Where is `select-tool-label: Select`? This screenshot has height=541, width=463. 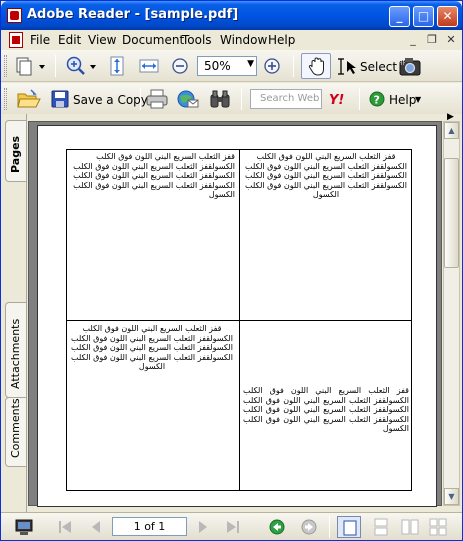 select-tool-label: Select is located at coordinates (378, 67).